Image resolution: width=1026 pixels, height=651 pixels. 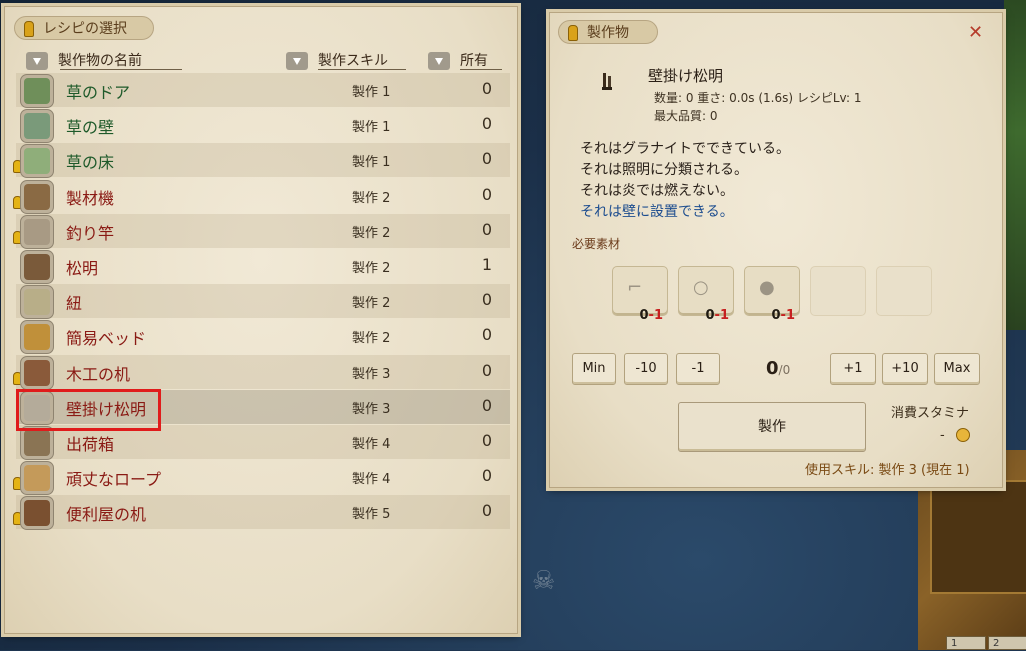 I want to click on header-skill: 製作スキル, so click(x=337, y=60).